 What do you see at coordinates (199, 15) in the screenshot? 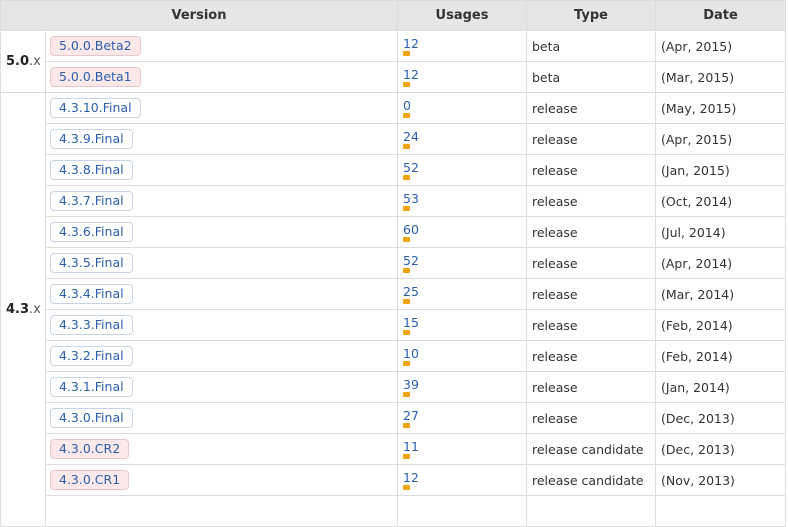
I see `header-version: Version` at bounding box center [199, 15].